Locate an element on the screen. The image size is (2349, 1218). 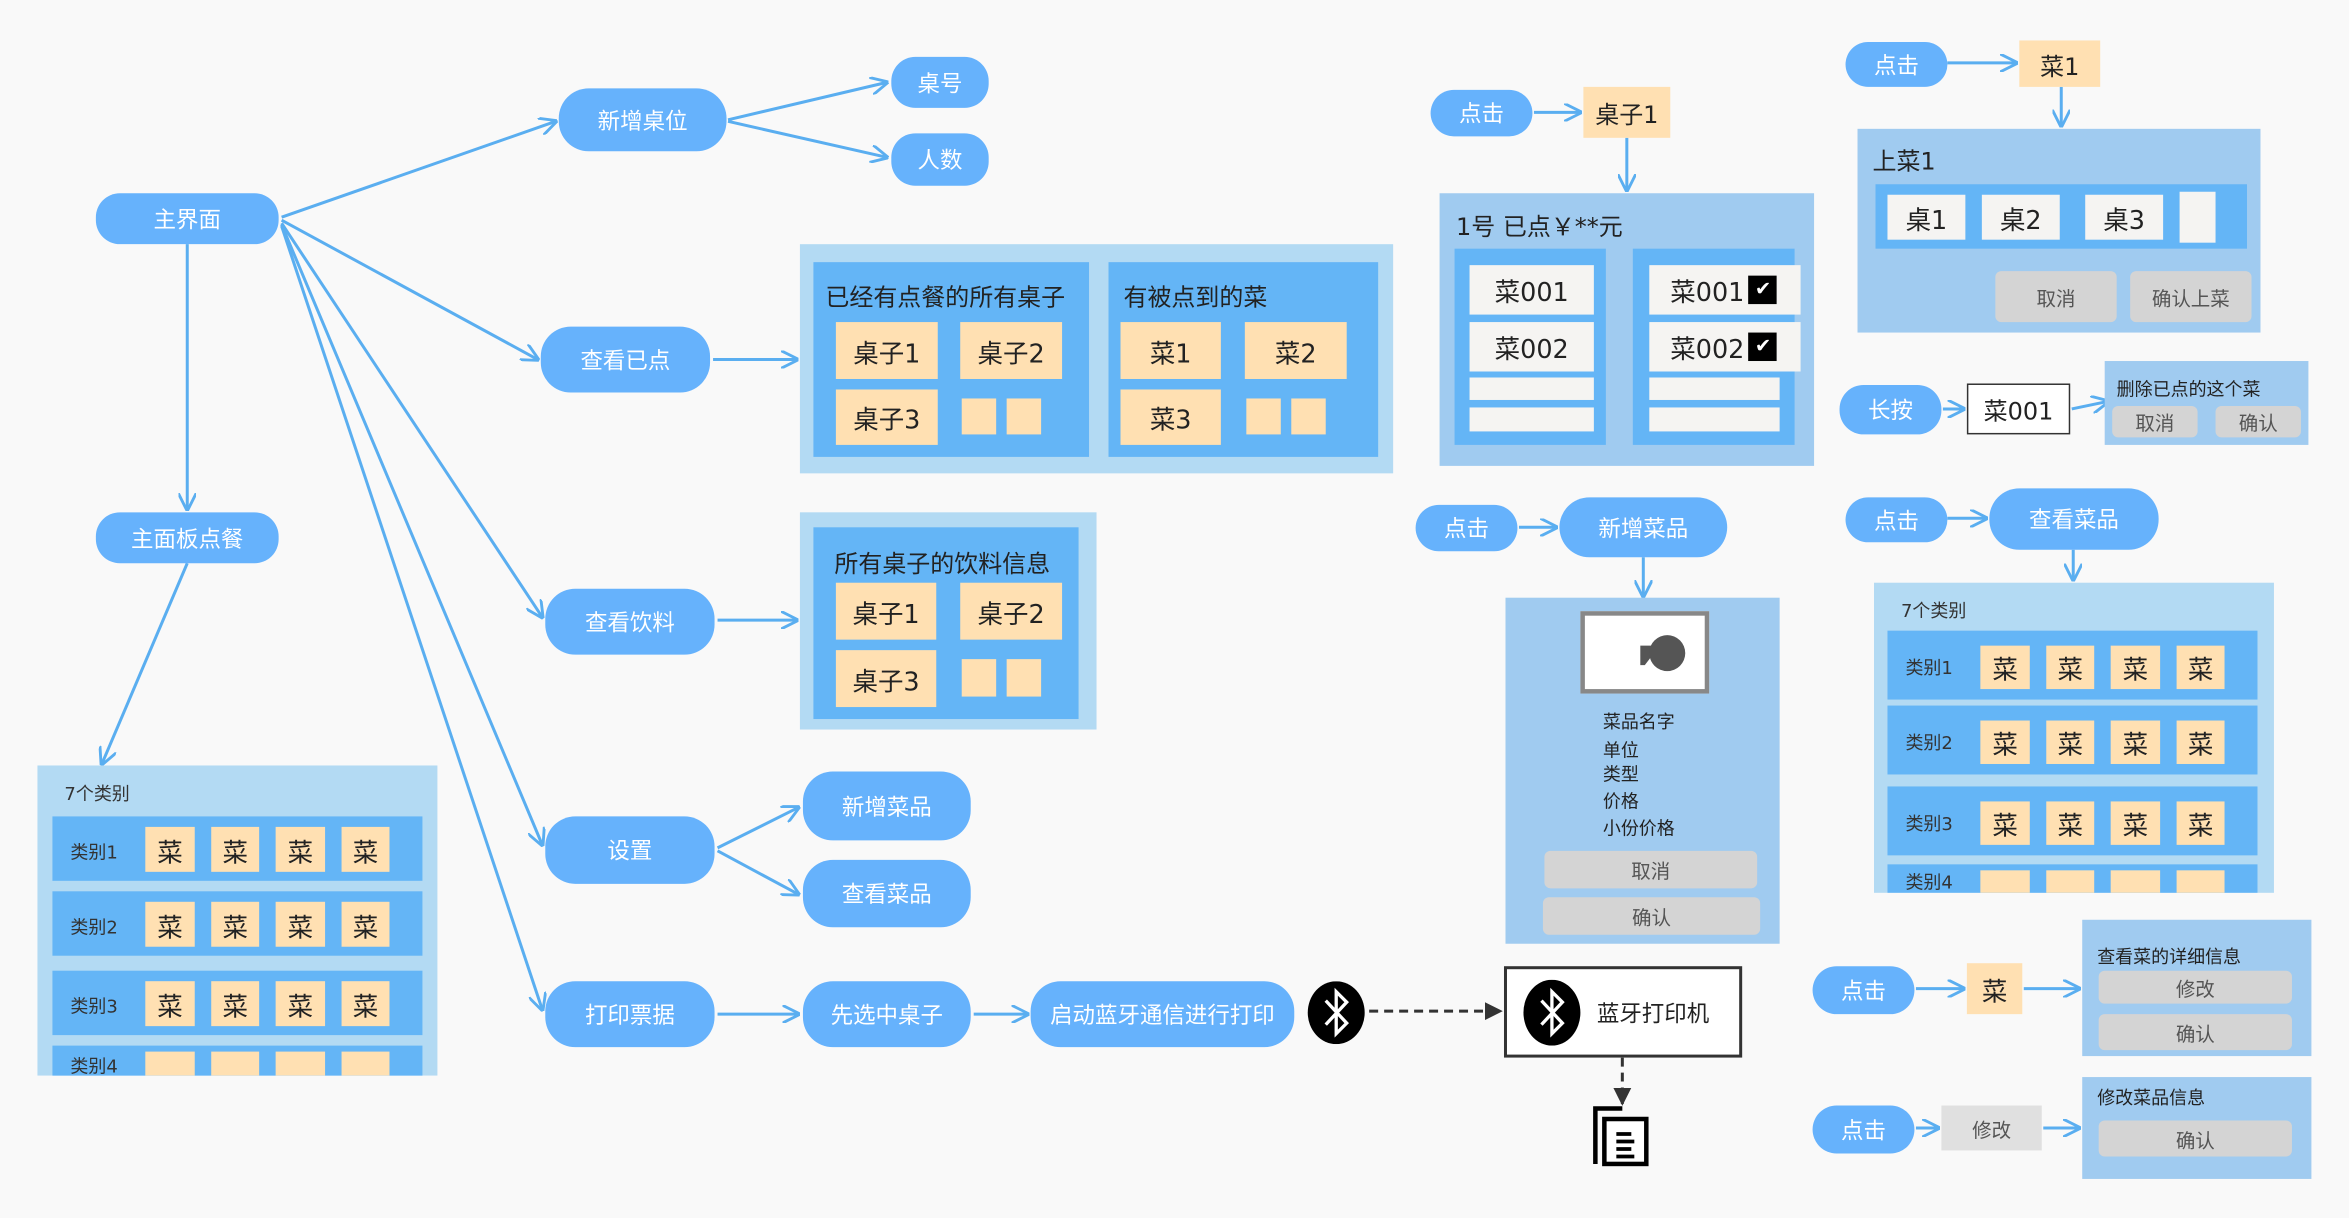
field-dish-name: 菜品名字 is located at coordinates (1639, 721).